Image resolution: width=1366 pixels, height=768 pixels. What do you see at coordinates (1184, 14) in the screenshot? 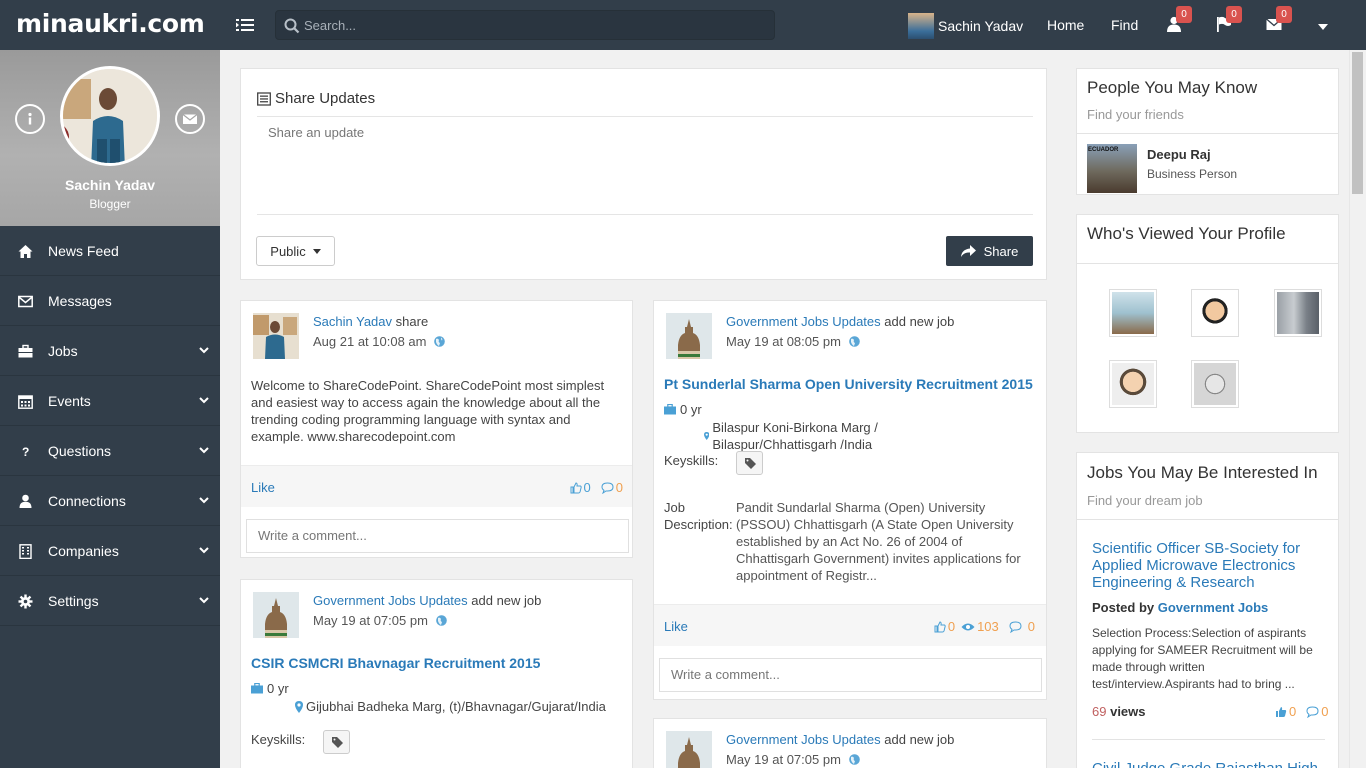
I see `connections-badge: 0` at bounding box center [1184, 14].